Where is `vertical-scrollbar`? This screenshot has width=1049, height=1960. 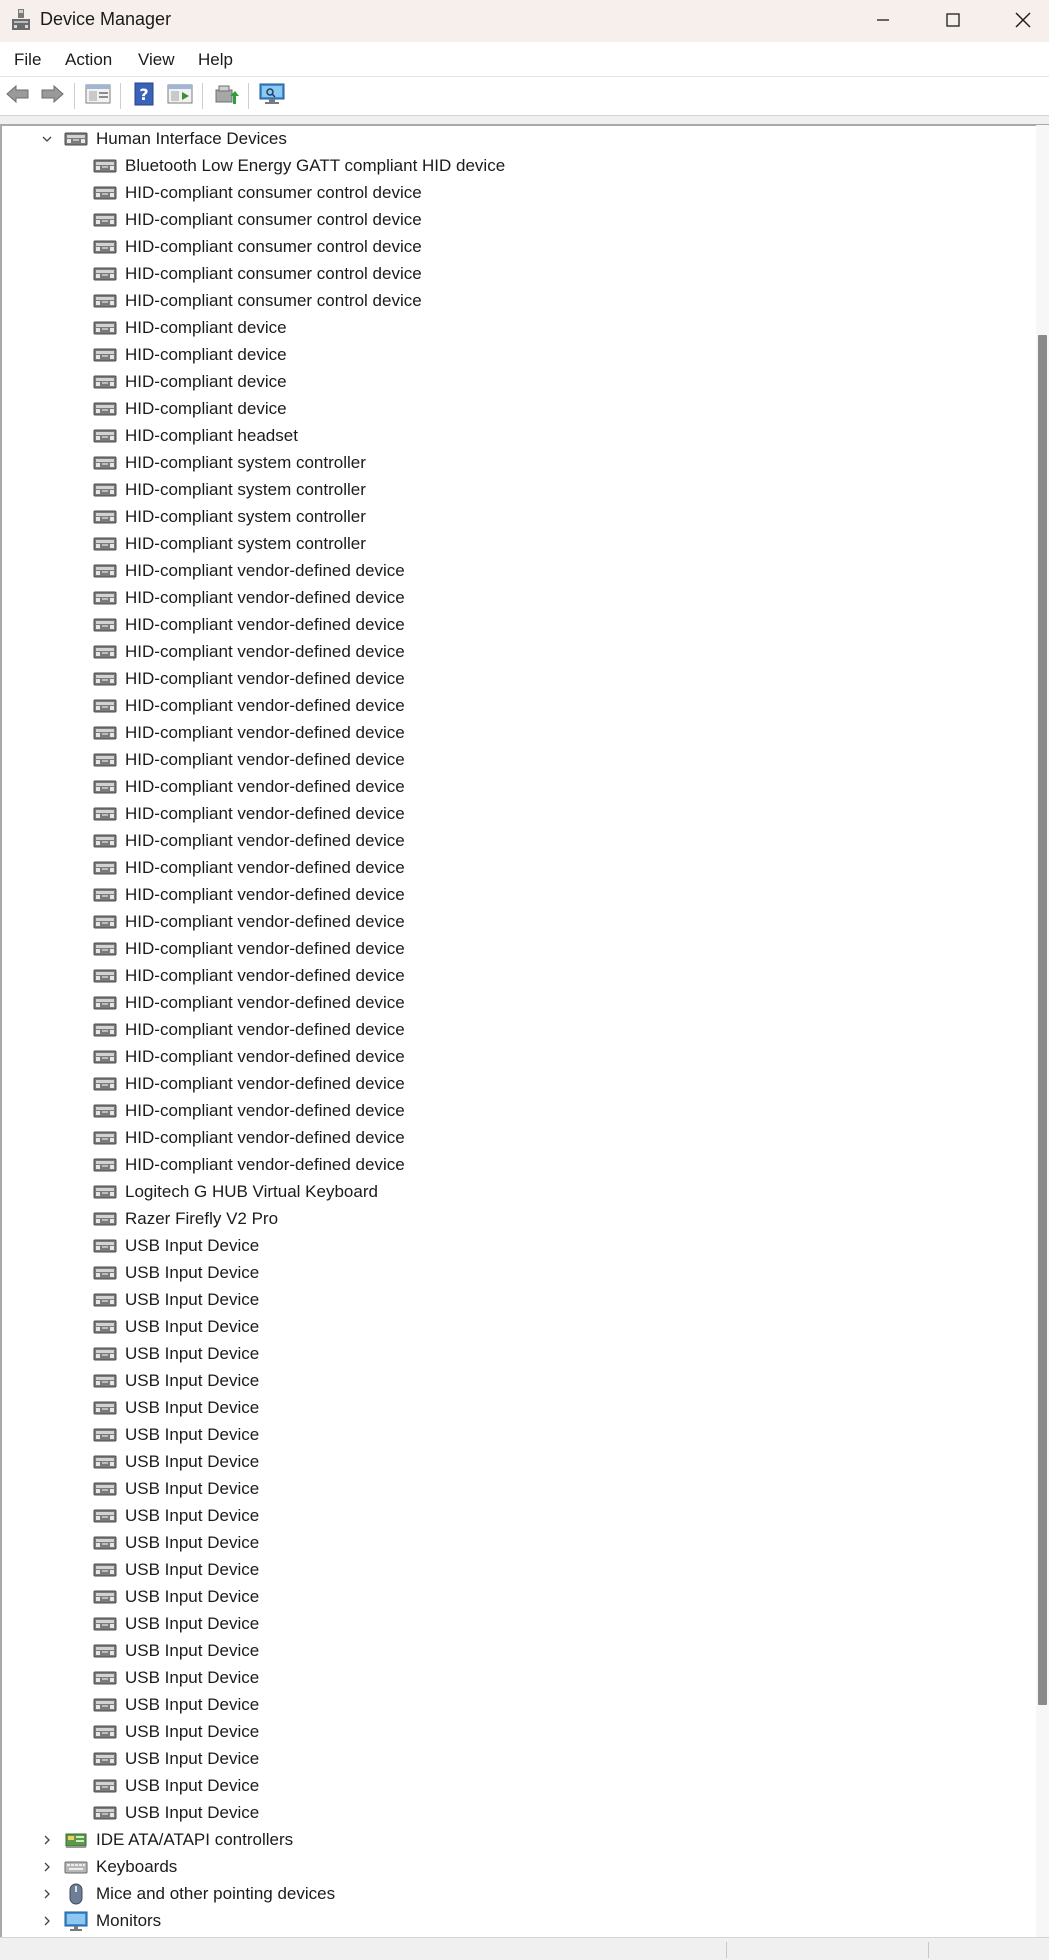
vertical-scrollbar is located at coordinates (1042, 1031).